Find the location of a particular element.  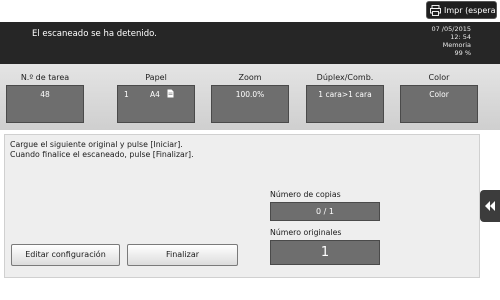

task-value: 48 is located at coordinates (45, 94).